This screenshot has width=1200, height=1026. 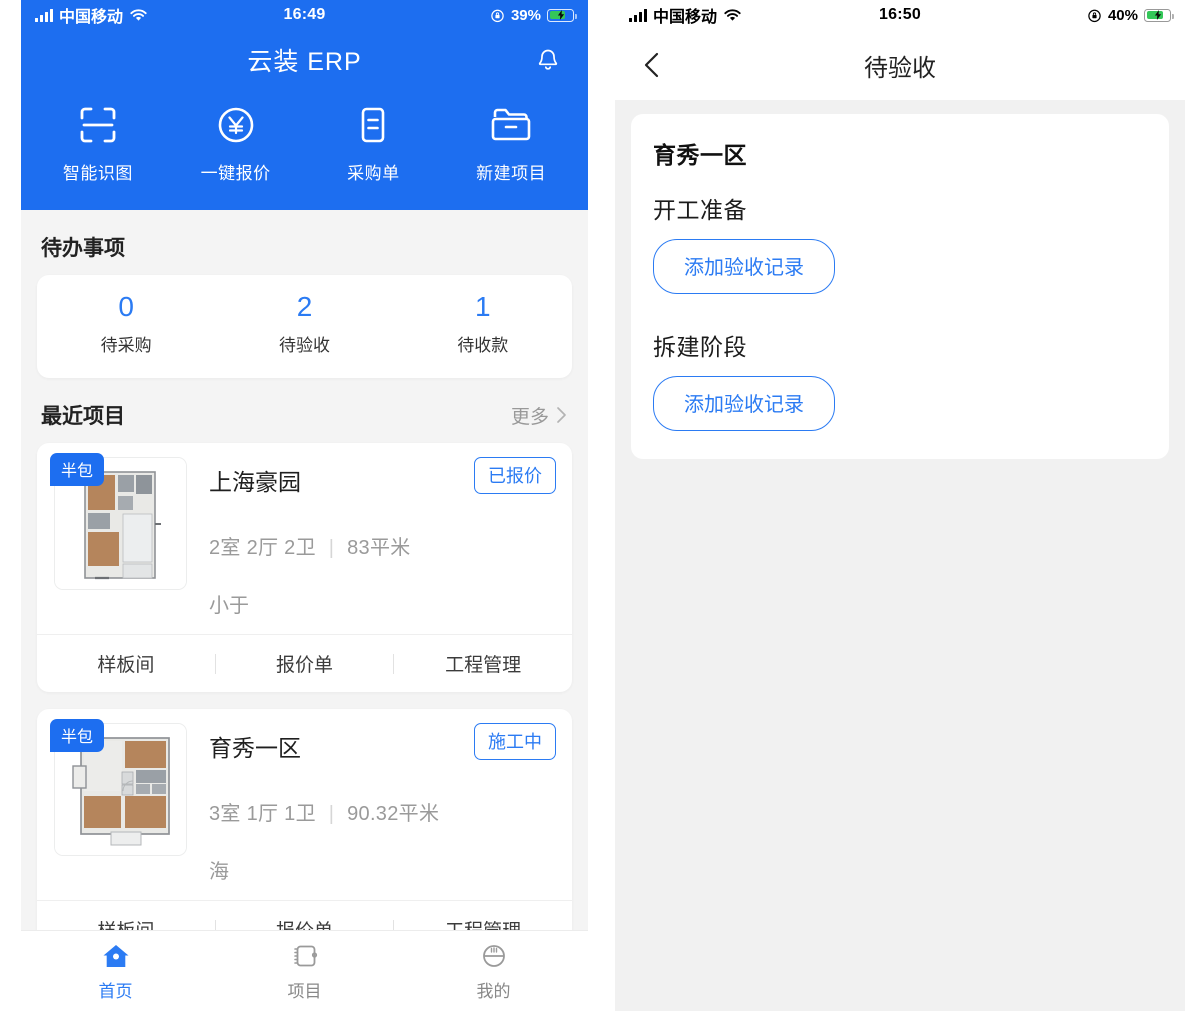 I want to click on quick-action-quote: 一键报价, so click(x=236, y=143).